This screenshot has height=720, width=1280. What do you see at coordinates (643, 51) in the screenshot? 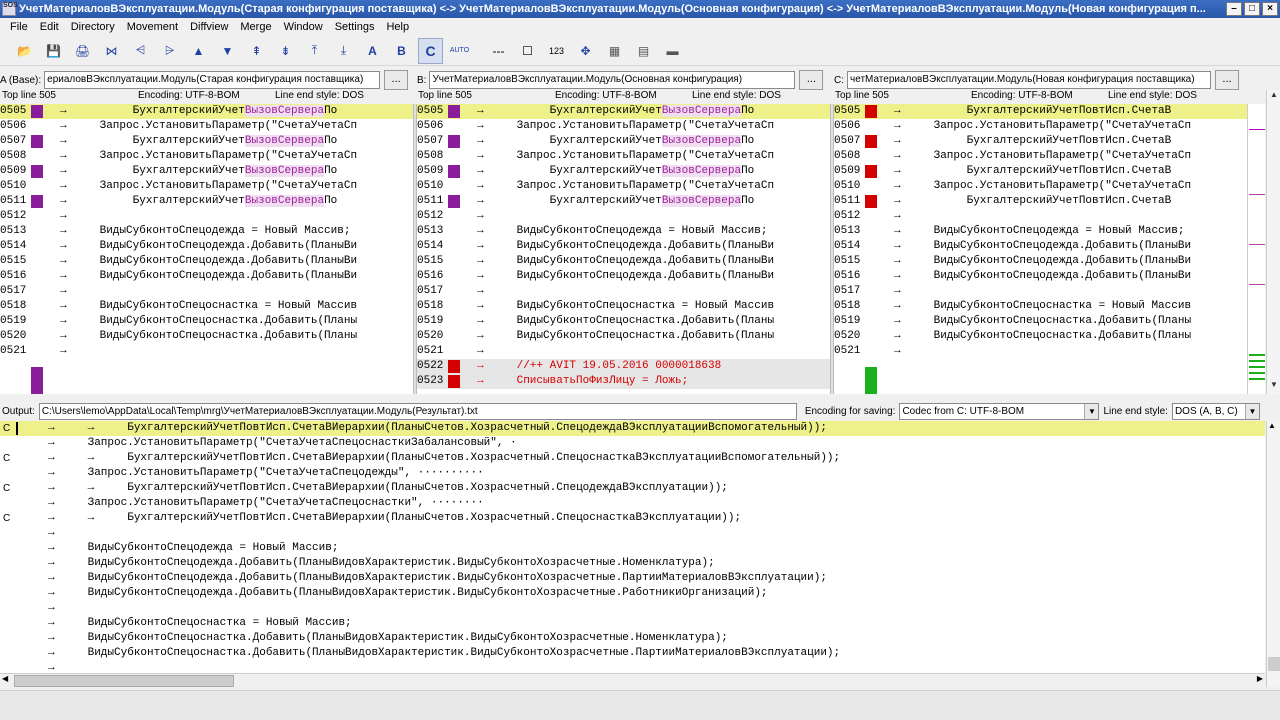
I see `split-horizontal-icon: ▤` at bounding box center [643, 51].